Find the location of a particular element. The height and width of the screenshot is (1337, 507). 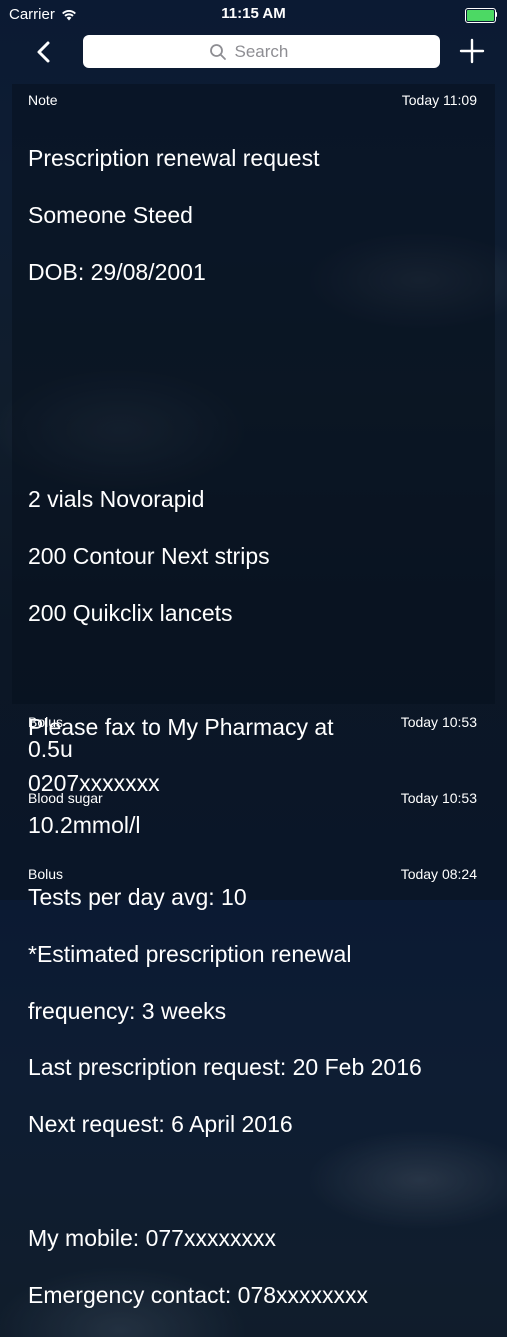

search-field is located at coordinates (261, 51).